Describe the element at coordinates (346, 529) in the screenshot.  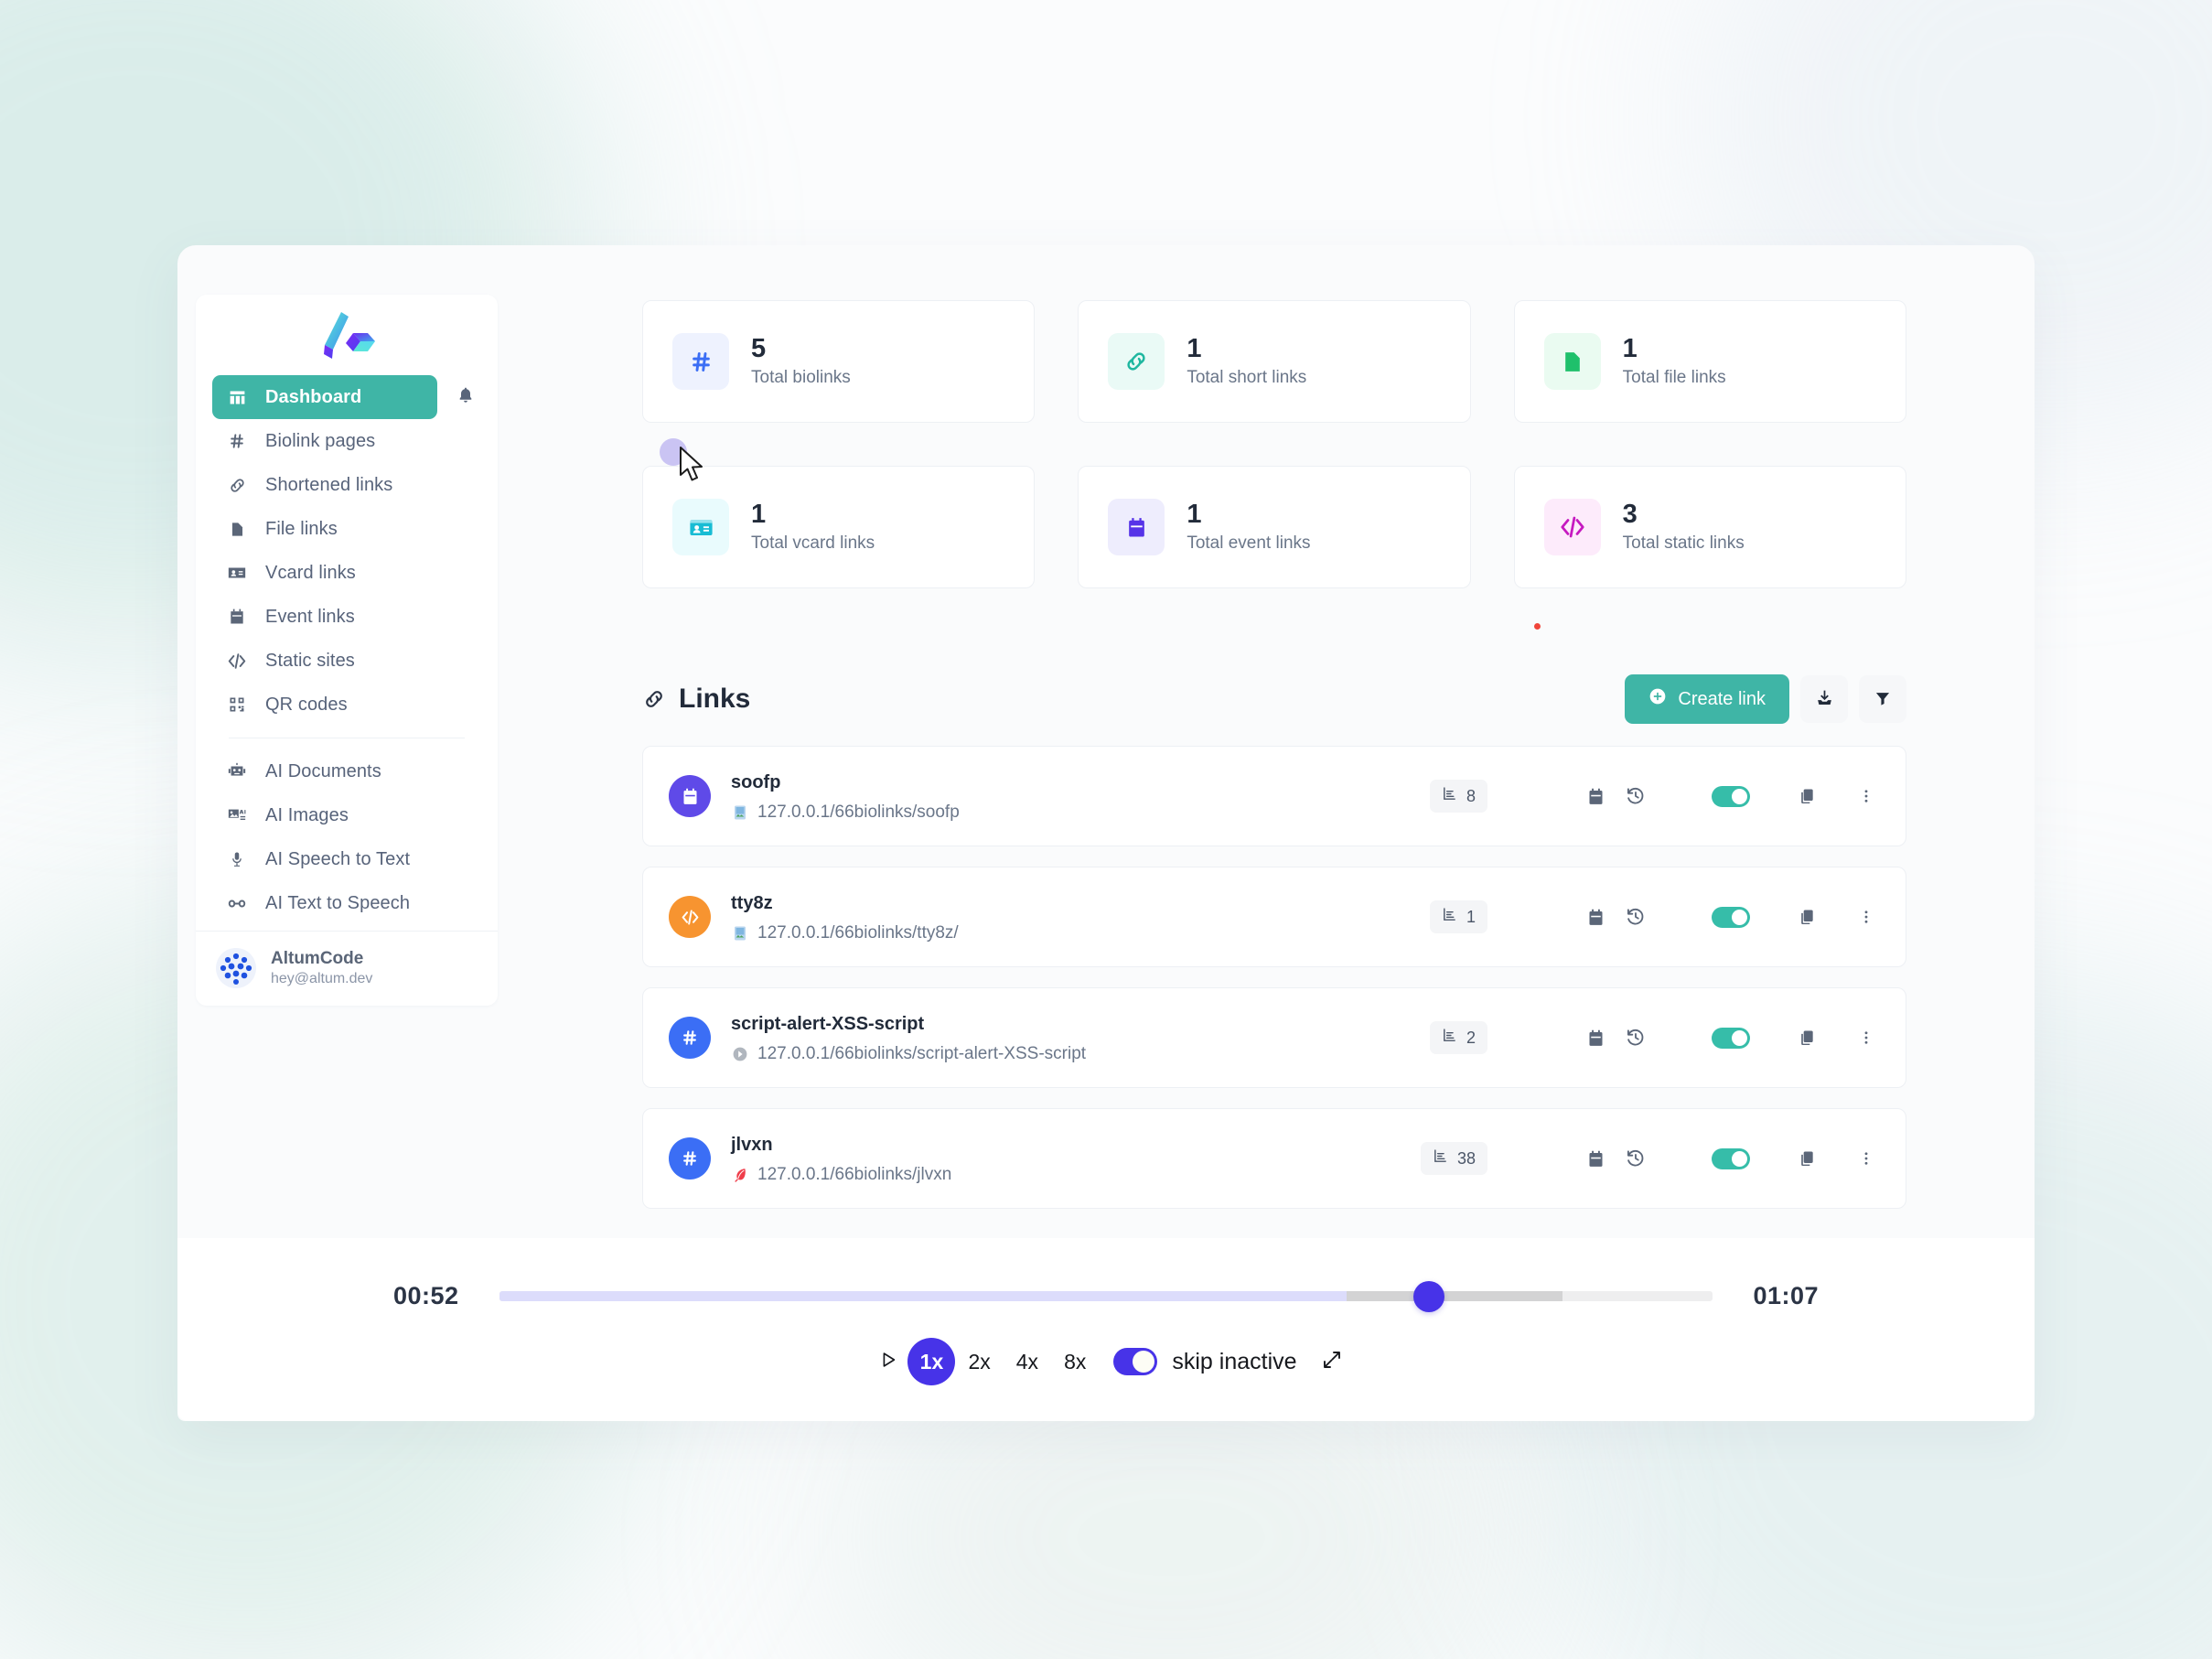
I see `sidebar-item-file-links: File links` at that location.